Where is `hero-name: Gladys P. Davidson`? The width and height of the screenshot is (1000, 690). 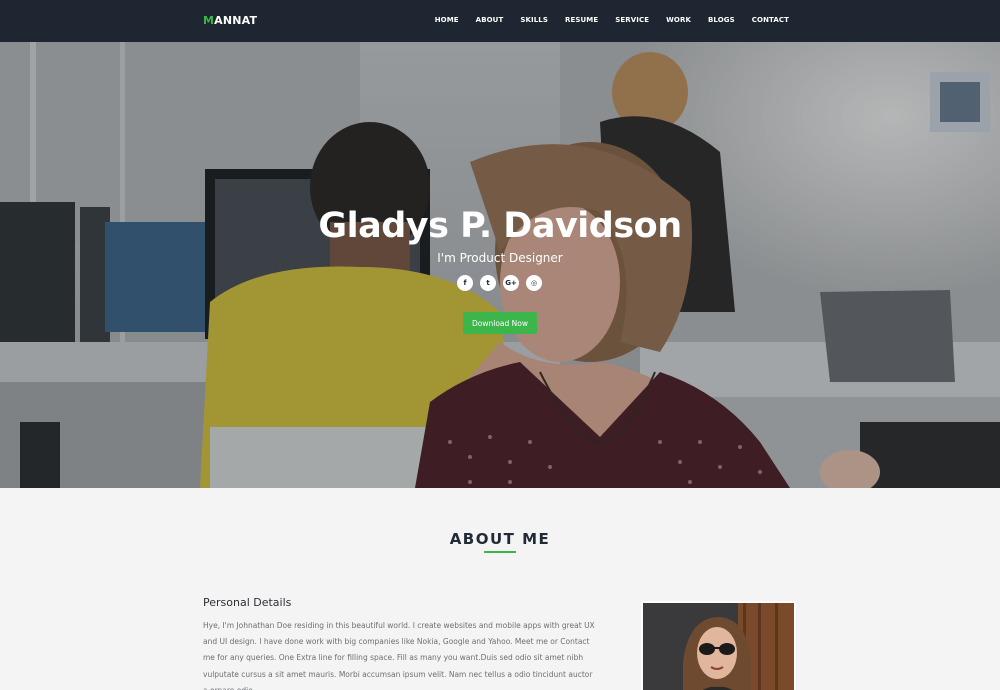
hero-name: Gladys P. Davidson is located at coordinates (500, 226).